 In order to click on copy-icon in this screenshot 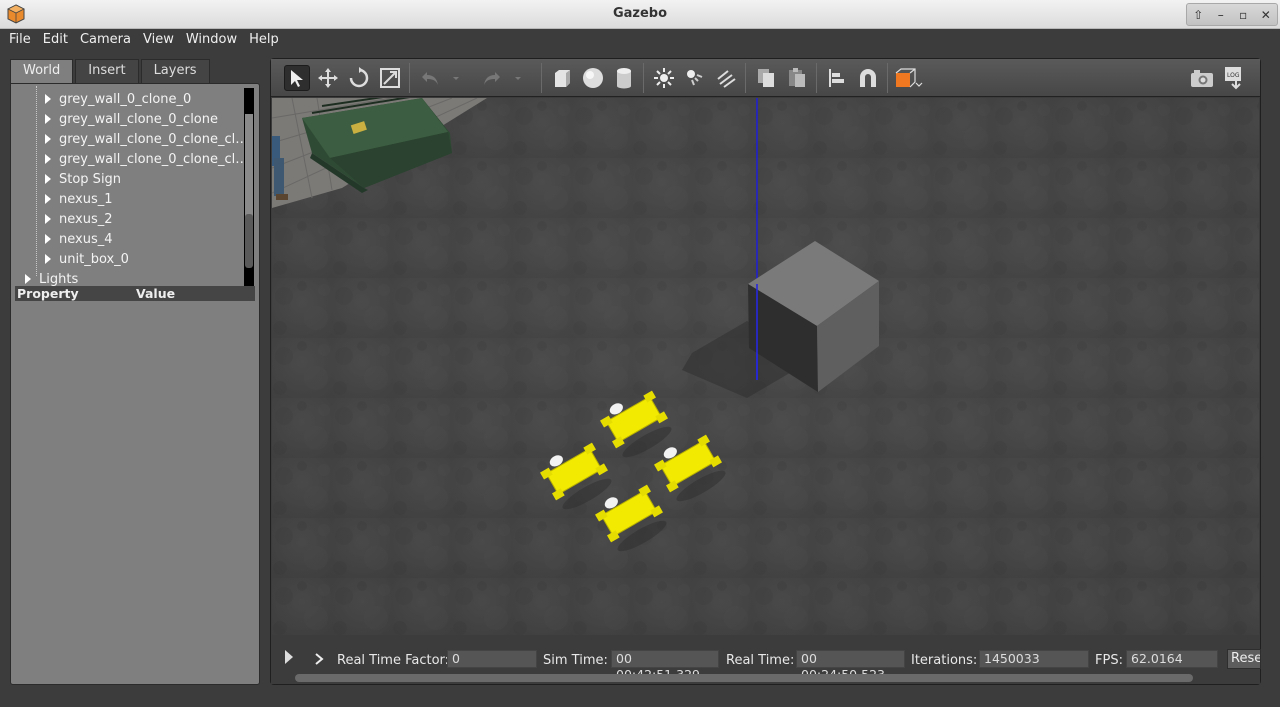, I will do `click(766, 78)`.